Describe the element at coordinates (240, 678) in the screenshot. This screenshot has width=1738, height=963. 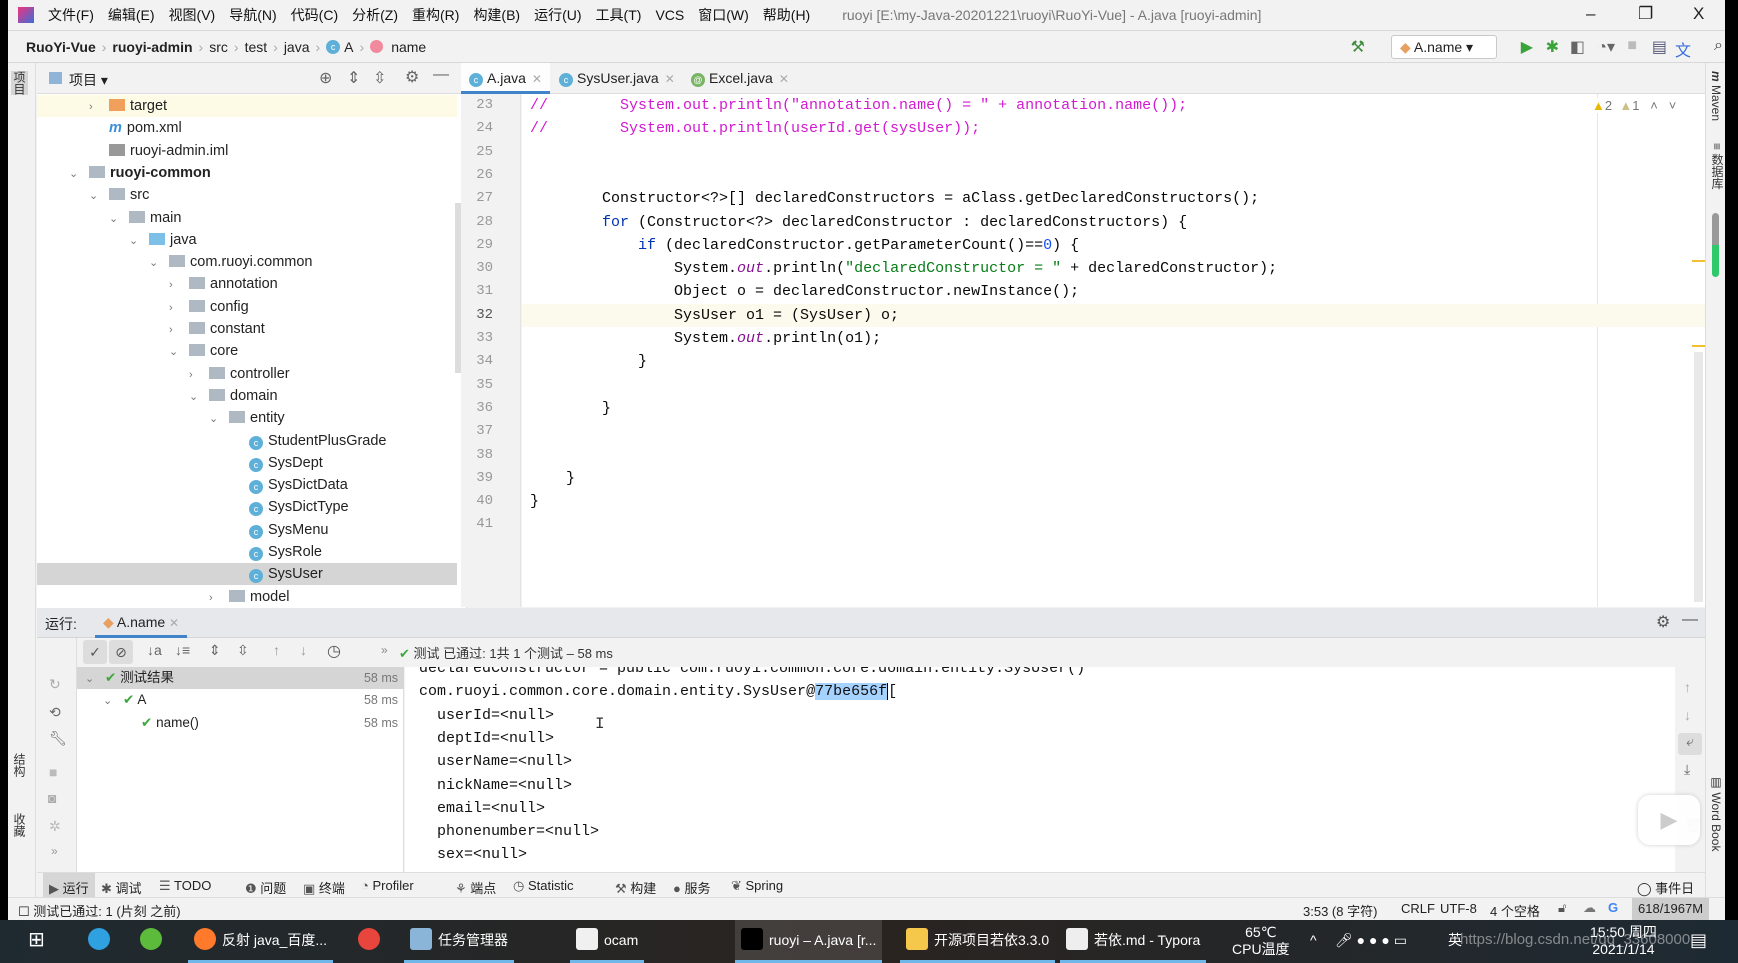
I see `test-node: ⌄ ✔ 测试结果 58 ms` at that location.